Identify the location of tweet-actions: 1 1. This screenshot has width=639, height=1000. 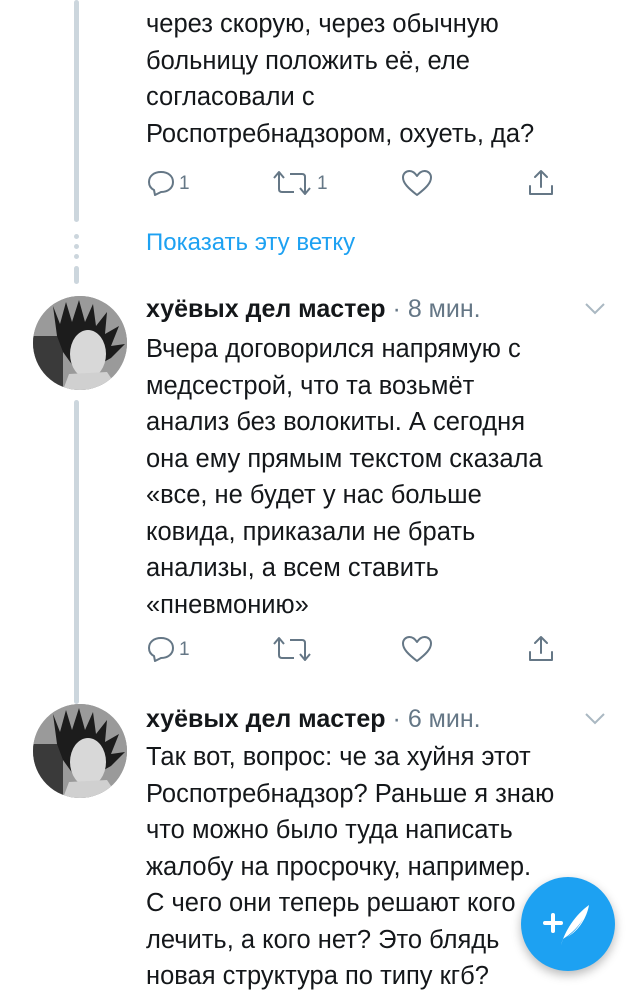
(356, 183).